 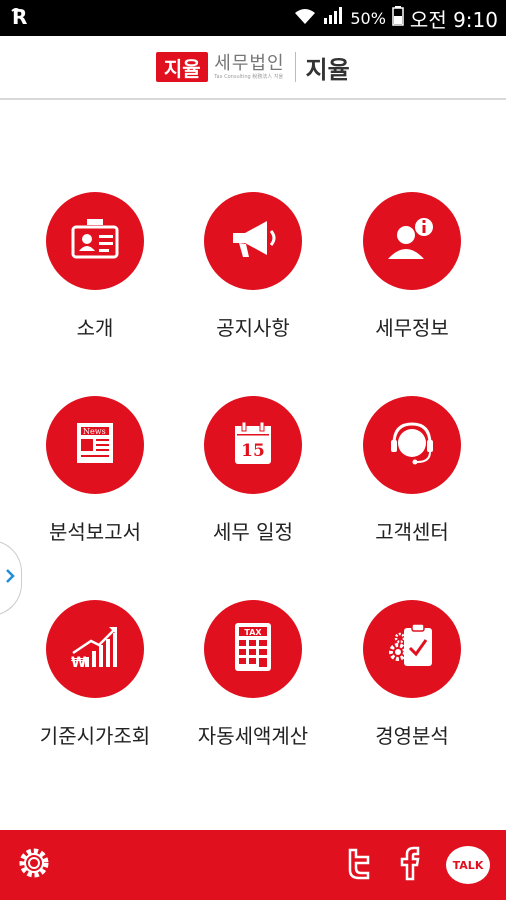 I want to click on status-bar: R 50% 오전 9:10, so click(x=253, y=18).